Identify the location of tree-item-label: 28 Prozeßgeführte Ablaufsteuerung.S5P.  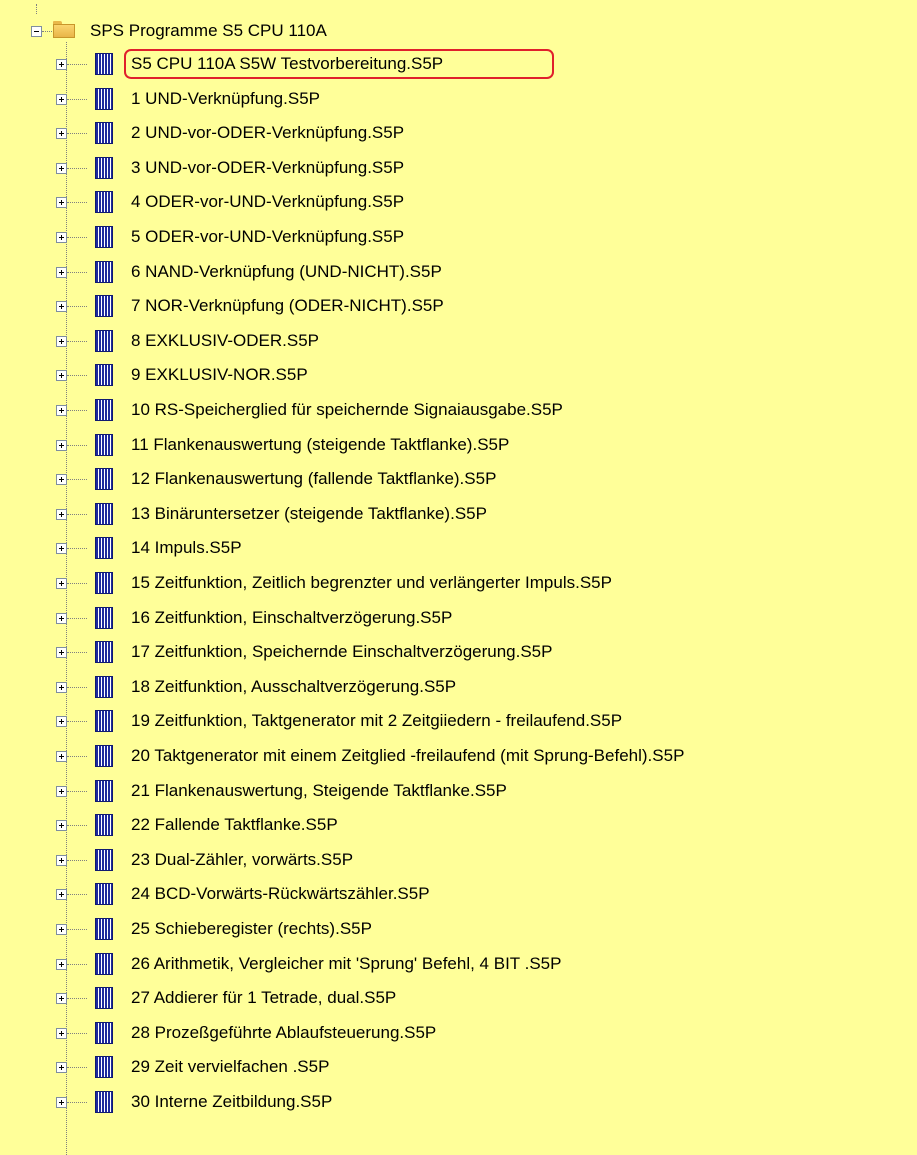
(283, 1033).